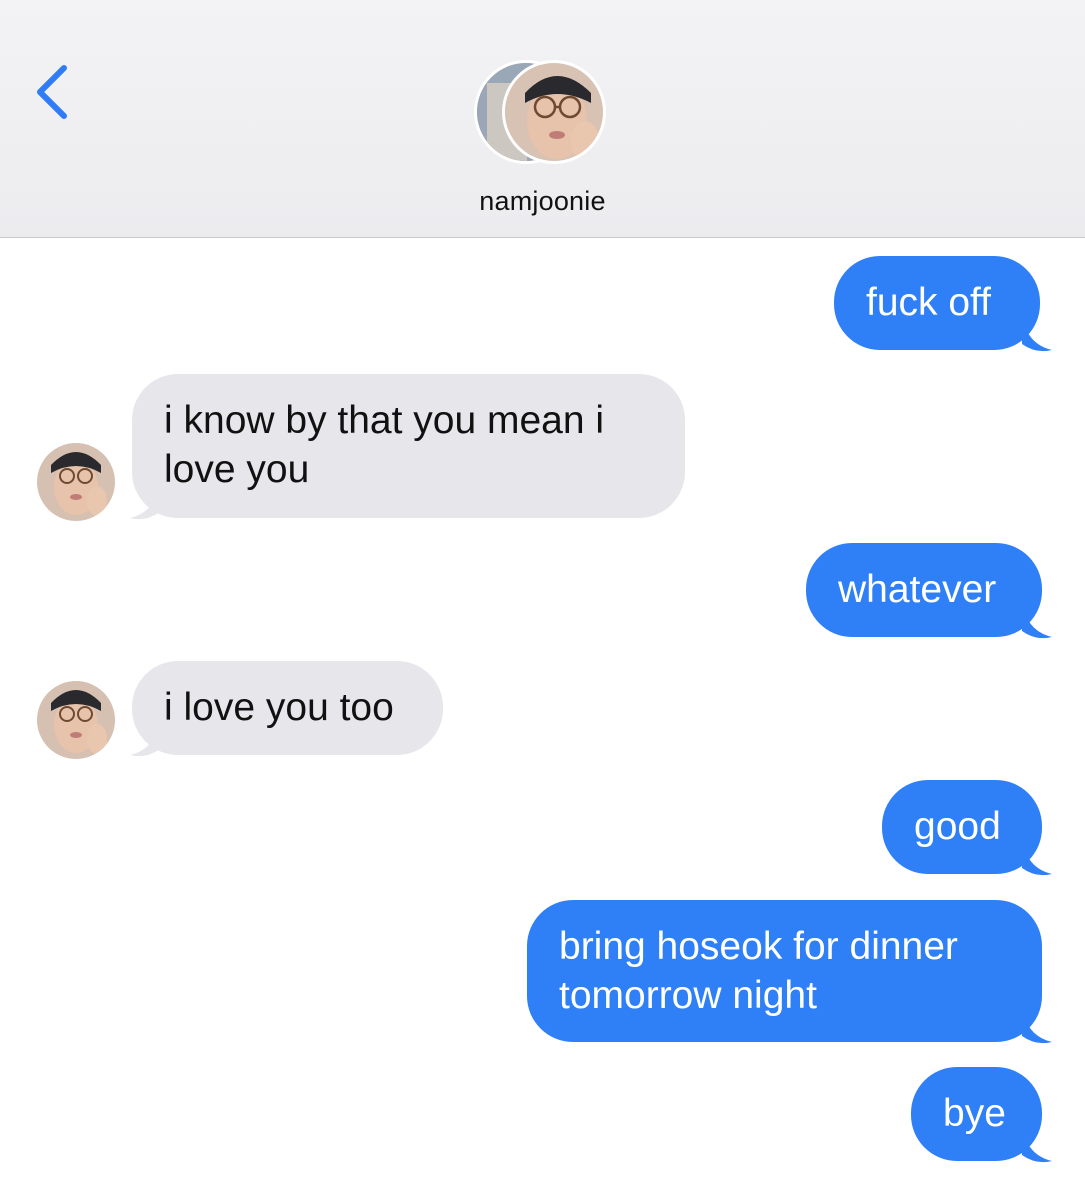 Image resolution: width=1085 pixels, height=1200 pixels. What do you see at coordinates (957, 826) in the screenshot?
I see `message-text: good` at bounding box center [957, 826].